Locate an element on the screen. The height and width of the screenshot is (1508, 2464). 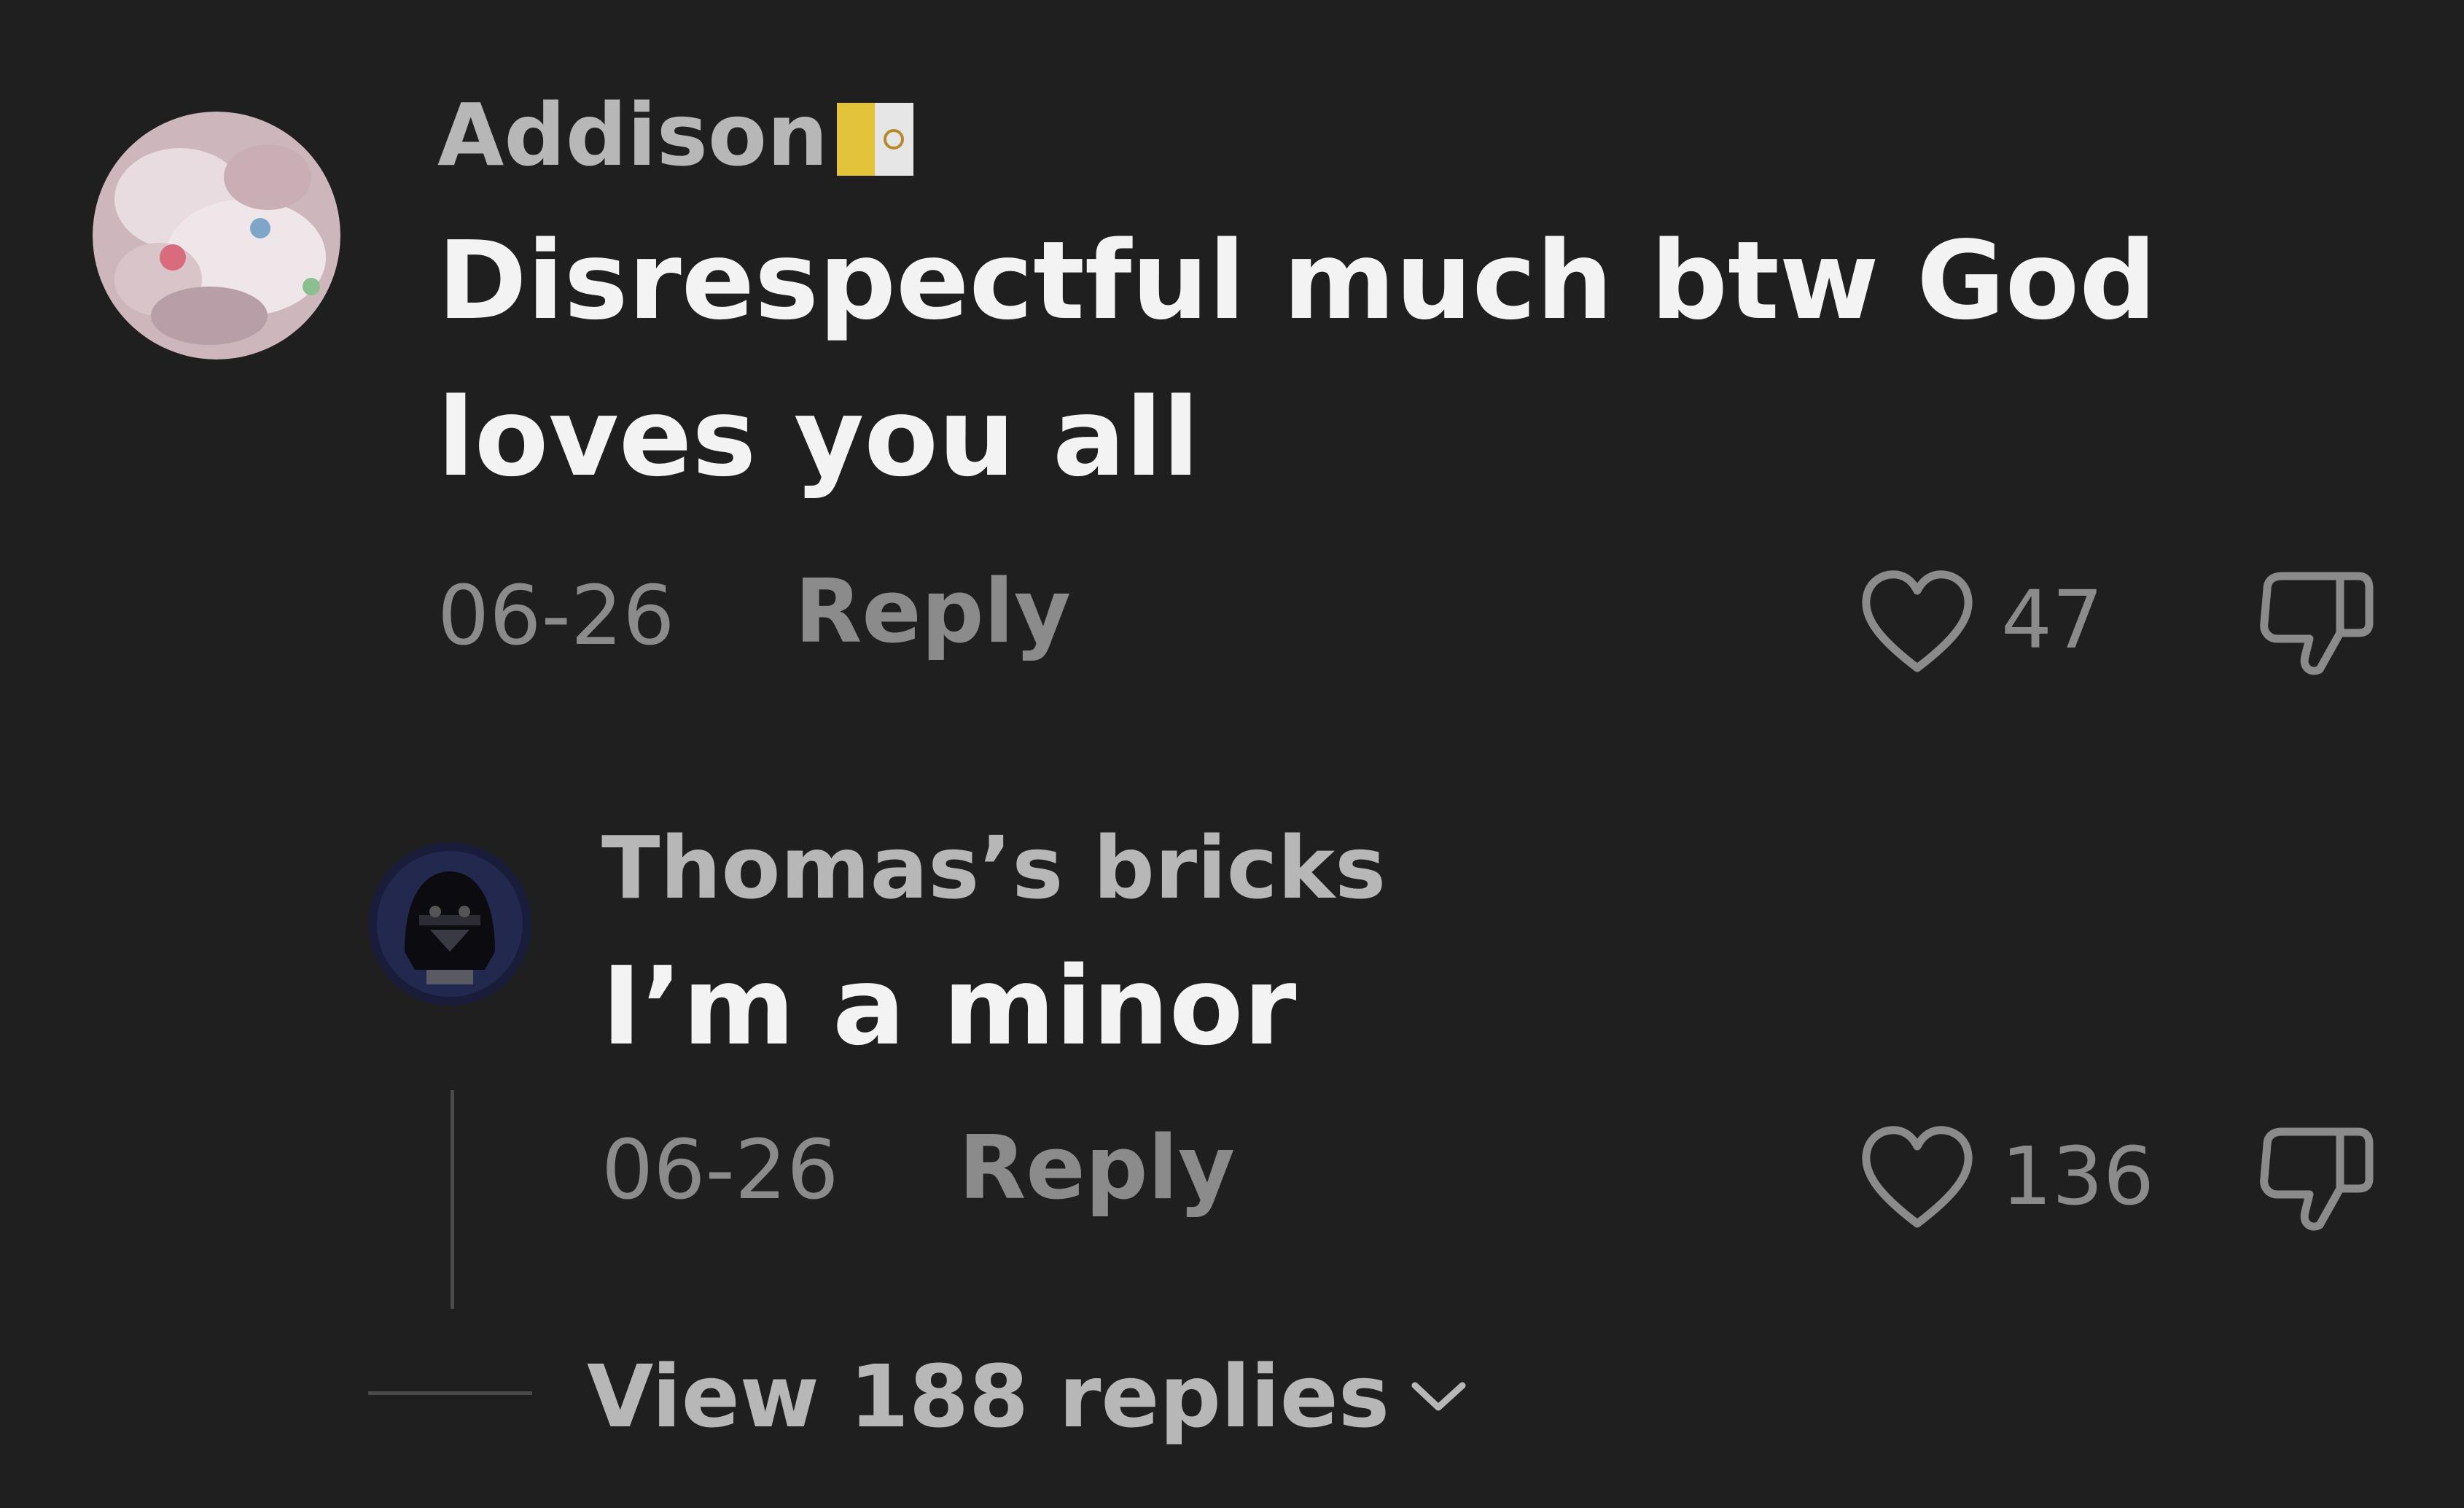
view-replies-button: View 188 replies is located at coordinates (1028, 1396).